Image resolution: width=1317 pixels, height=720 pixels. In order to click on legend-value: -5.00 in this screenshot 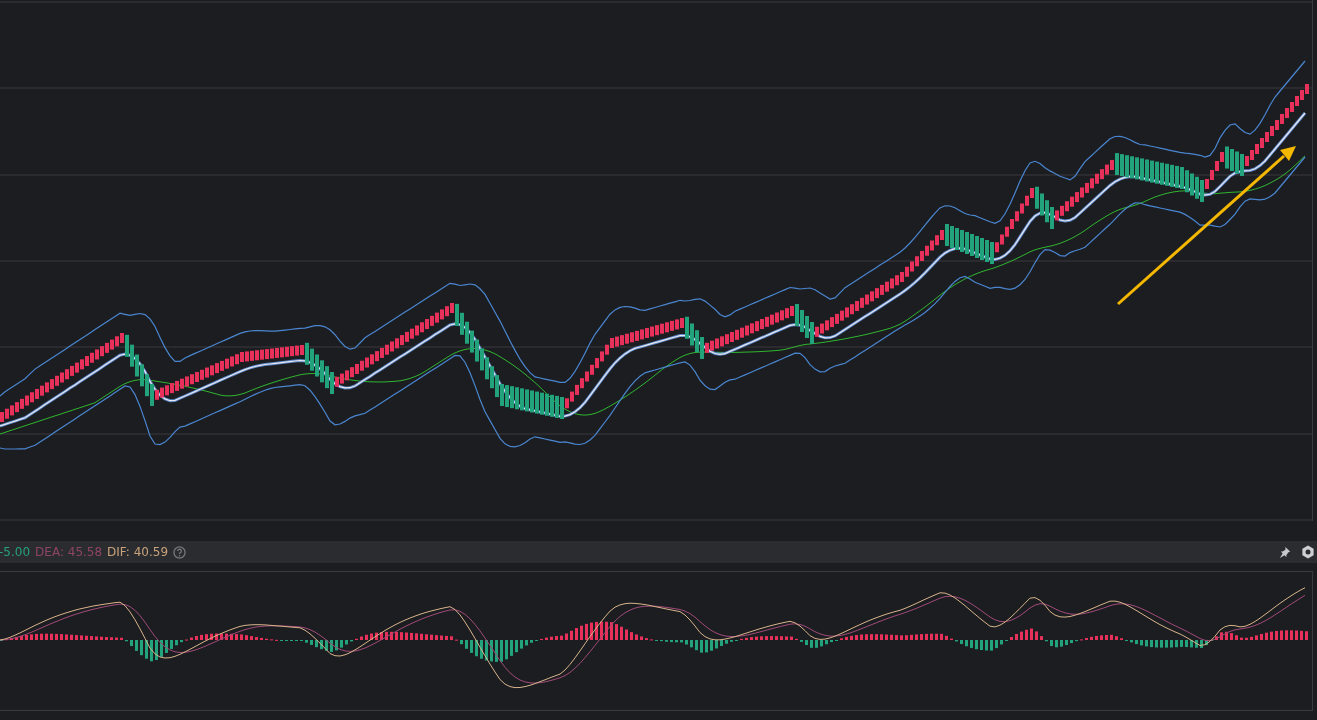, I will do `click(15, 552)`.